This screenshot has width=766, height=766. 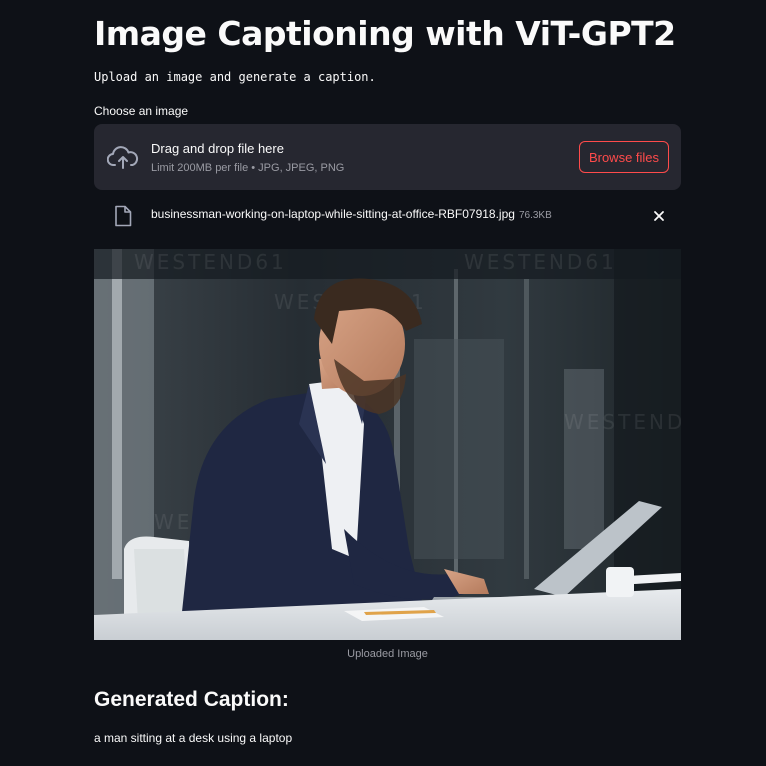 What do you see at coordinates (248, 168) in the screenshot?
I see `dropzone-limit-text: Limit 200MB per file • JPG, JPEG, PNG` at bounding box center [248, 168].